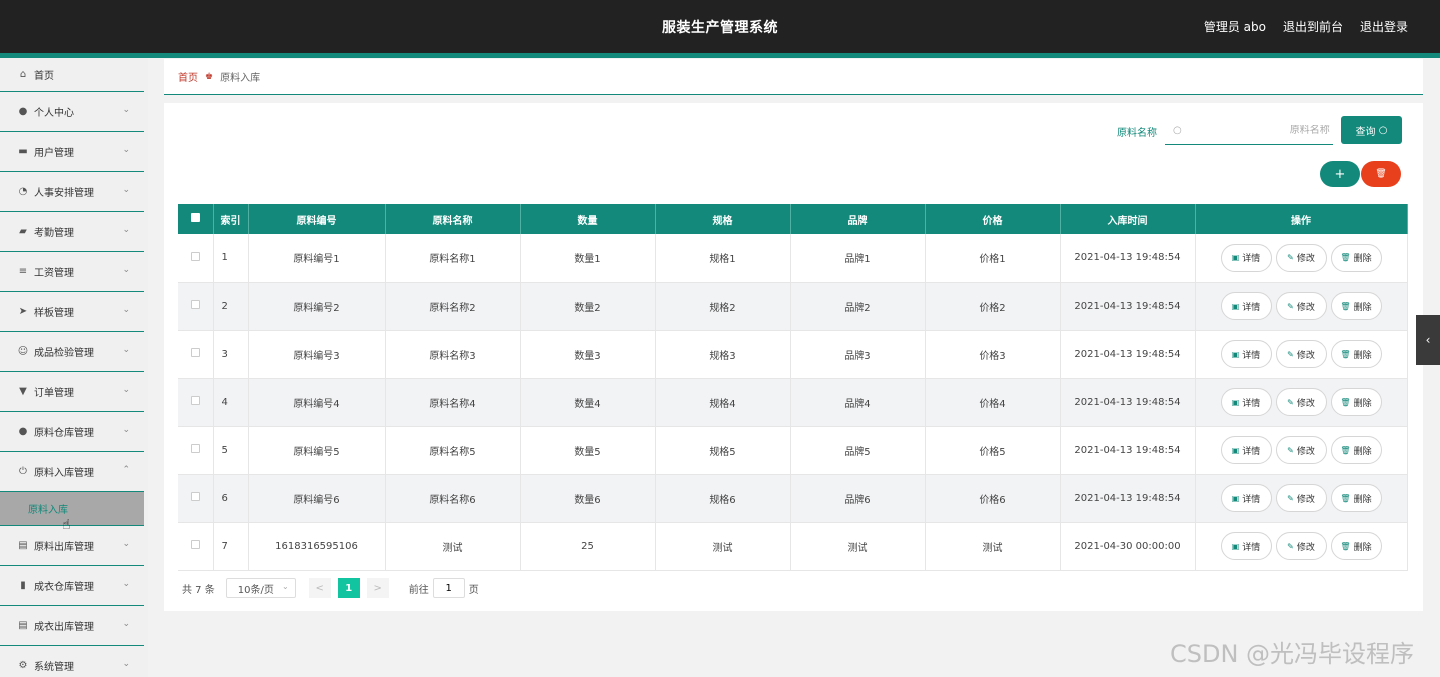  Describe the element at coordinates (1371, 130) in the screenshot. I see `query-button: 查询 ○` at that location.